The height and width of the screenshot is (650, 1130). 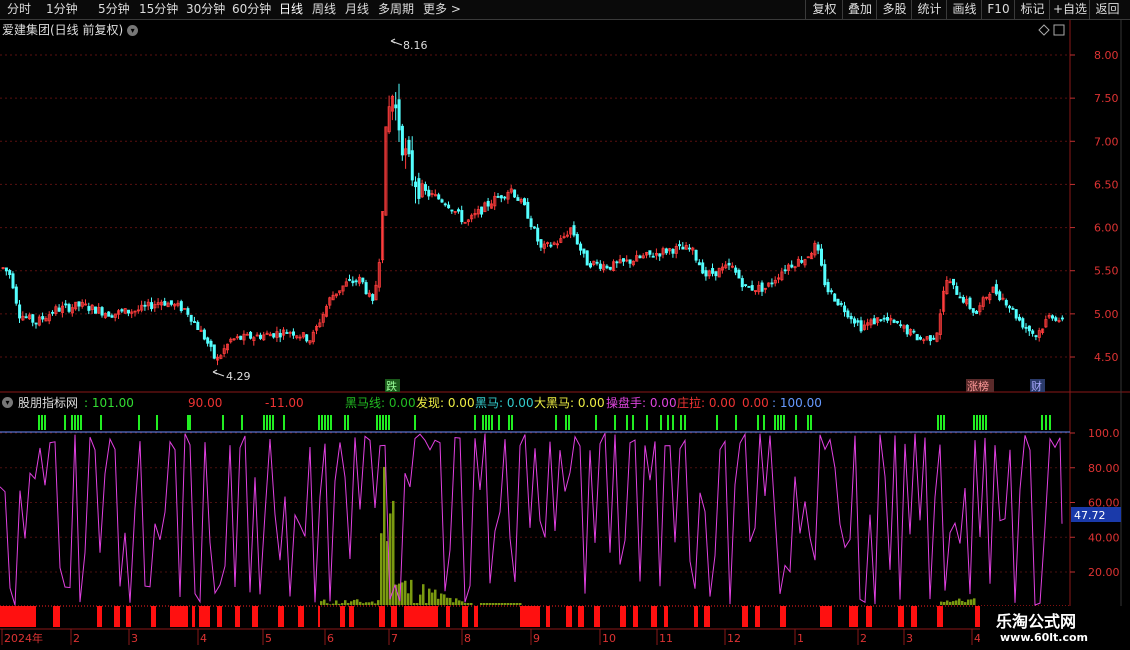 What do you see at coordinates (7, 402) in the screenshot?
I see `chevron-down-icon: ▾` at bounding box center [7, 402].